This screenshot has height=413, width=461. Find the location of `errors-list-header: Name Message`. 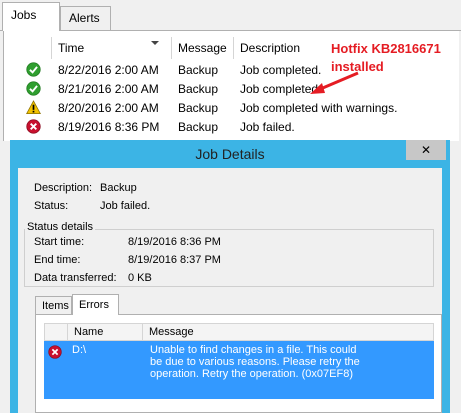

errors-list-header: Name Message is located at coordinates (239, 332).